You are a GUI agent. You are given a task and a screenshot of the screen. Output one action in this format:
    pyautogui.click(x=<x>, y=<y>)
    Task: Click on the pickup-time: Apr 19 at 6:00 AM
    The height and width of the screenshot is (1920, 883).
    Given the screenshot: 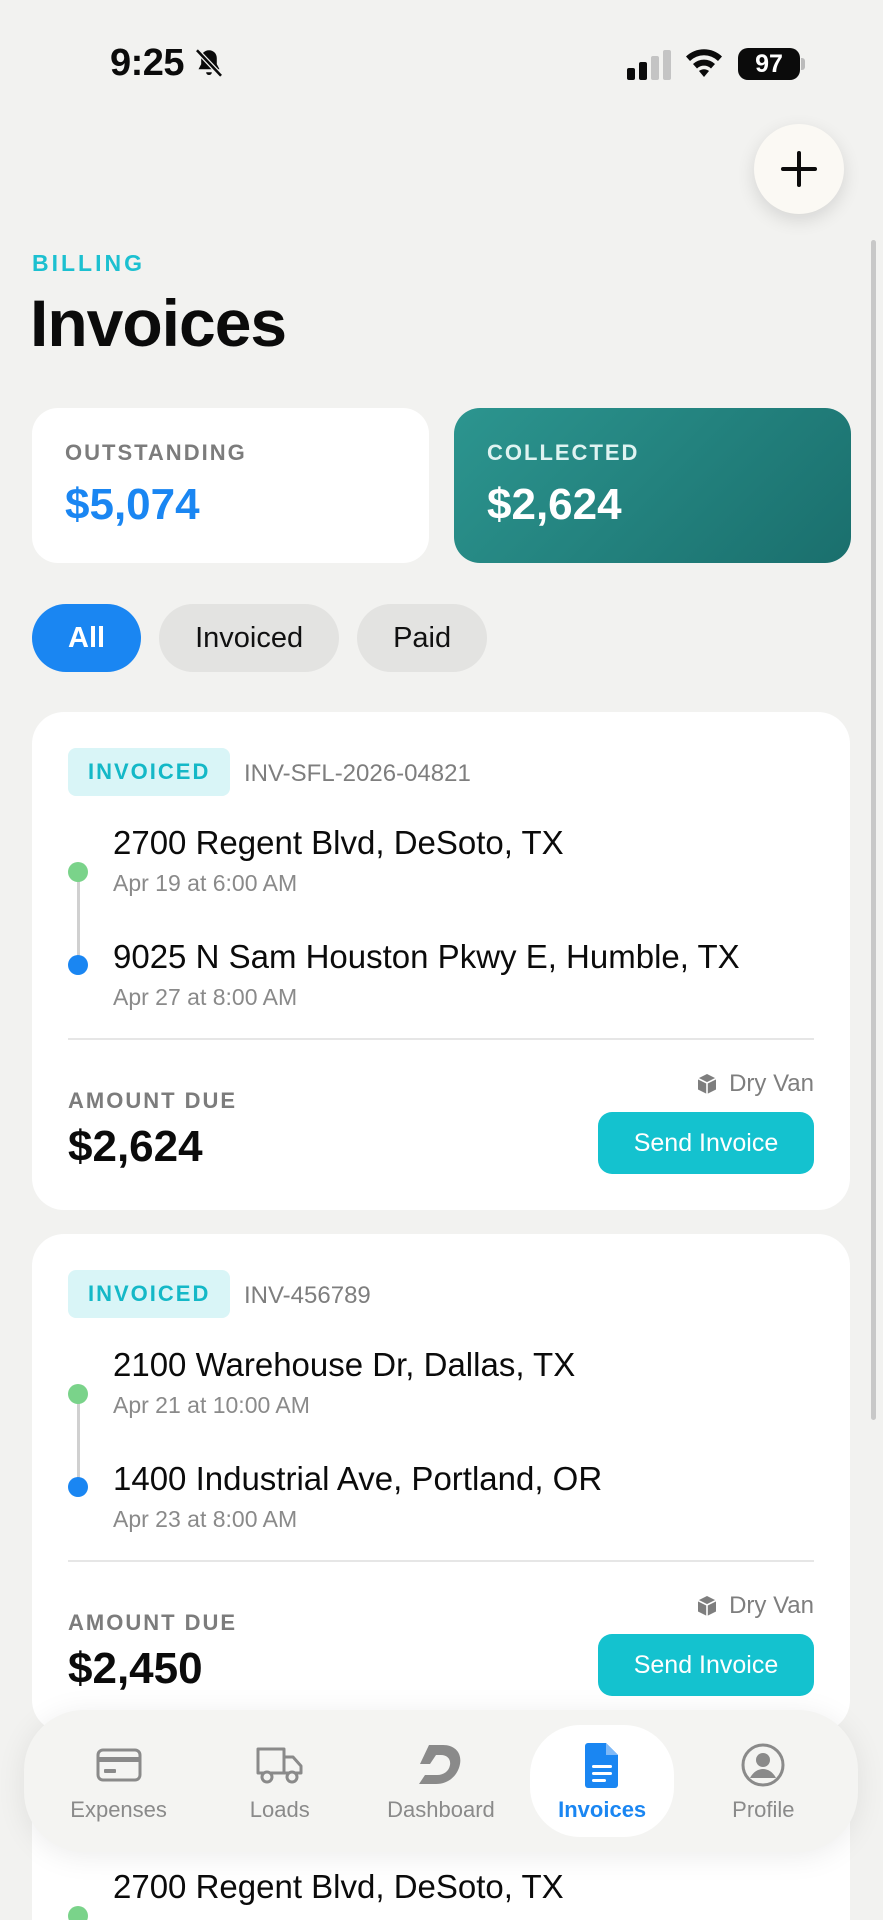 What is the action you would take?
    pyautogui.click(x=205, y=883)
    